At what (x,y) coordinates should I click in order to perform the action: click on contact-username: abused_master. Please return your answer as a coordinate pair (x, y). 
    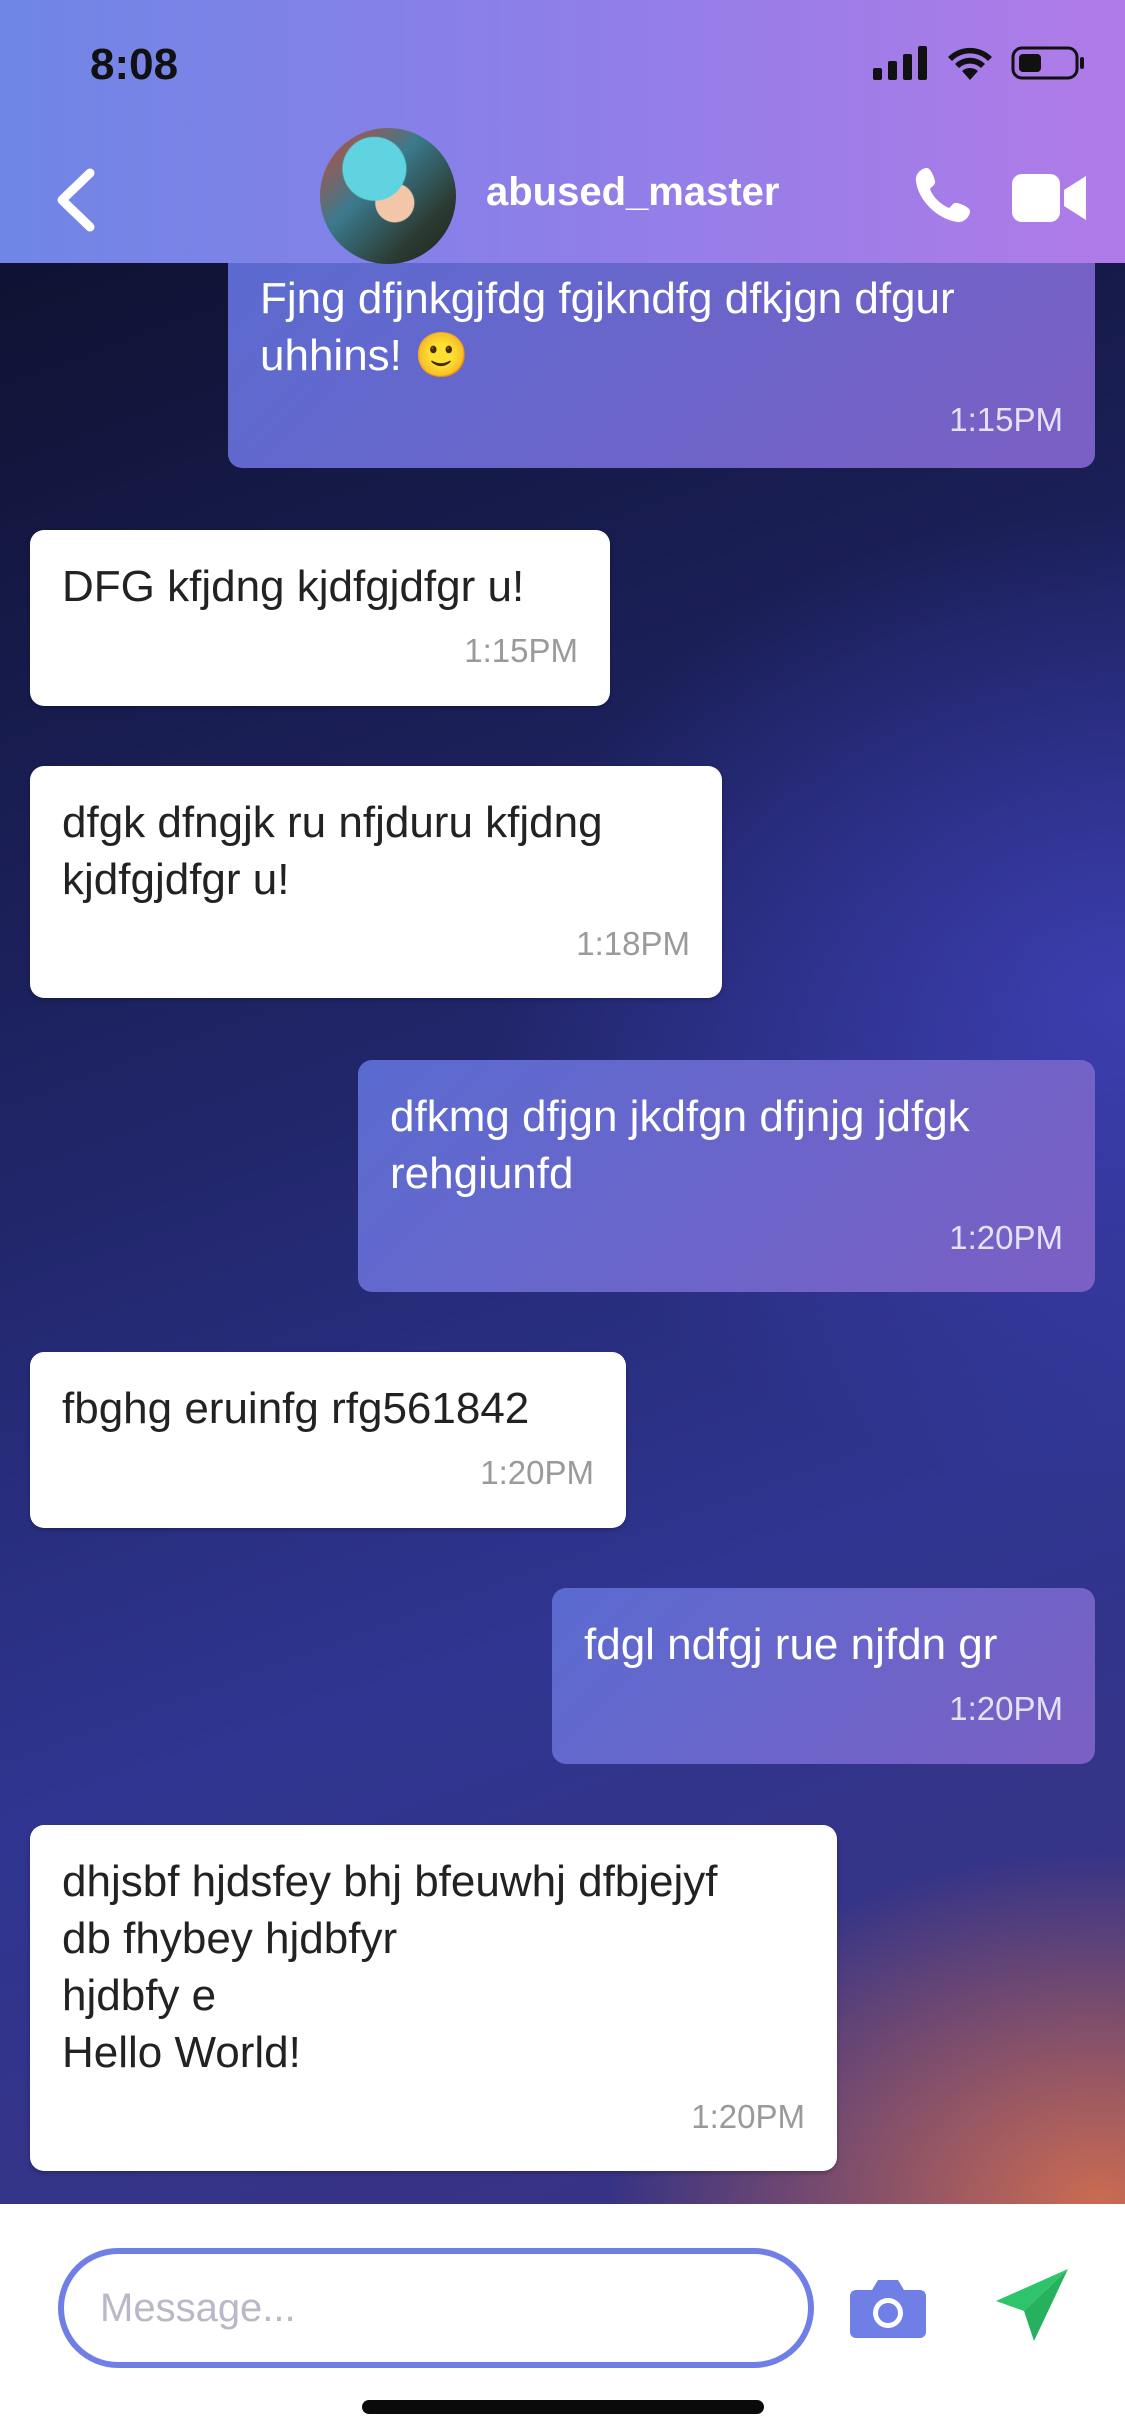
    Looking at the image, I should click on (632, 192).